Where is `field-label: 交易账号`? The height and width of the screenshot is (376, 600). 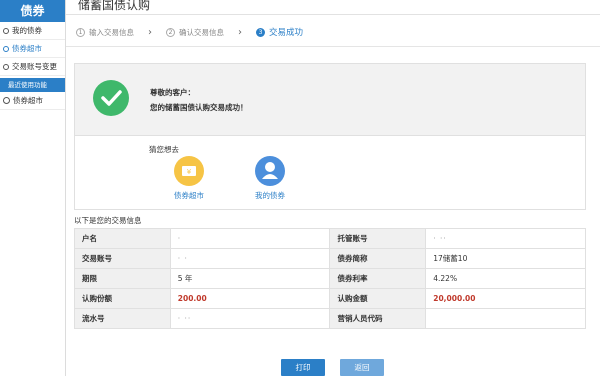
field-label: 交易账号 is located at coordinates (122, 258).